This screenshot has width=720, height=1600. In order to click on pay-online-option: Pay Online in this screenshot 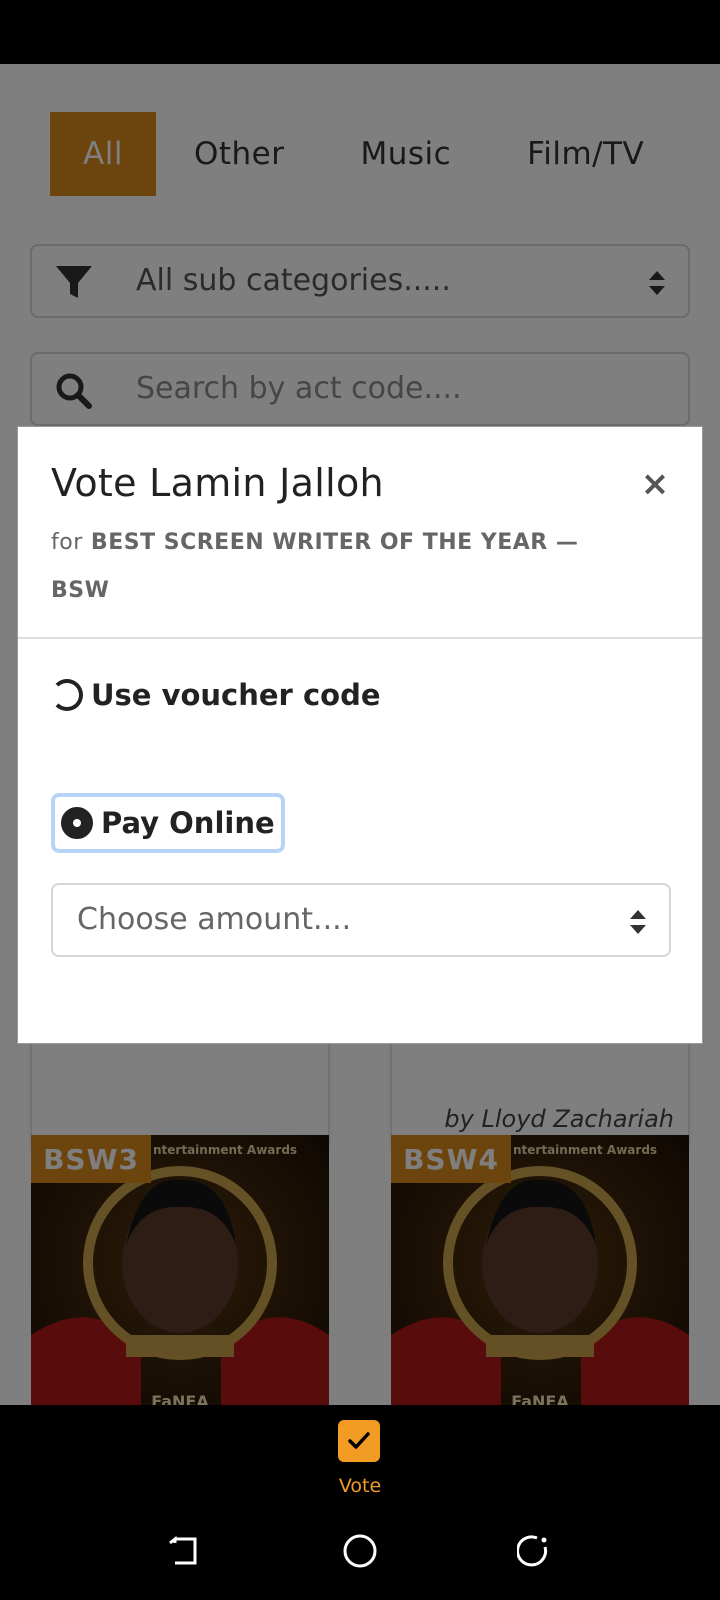, I will do `click(168, 823)`.